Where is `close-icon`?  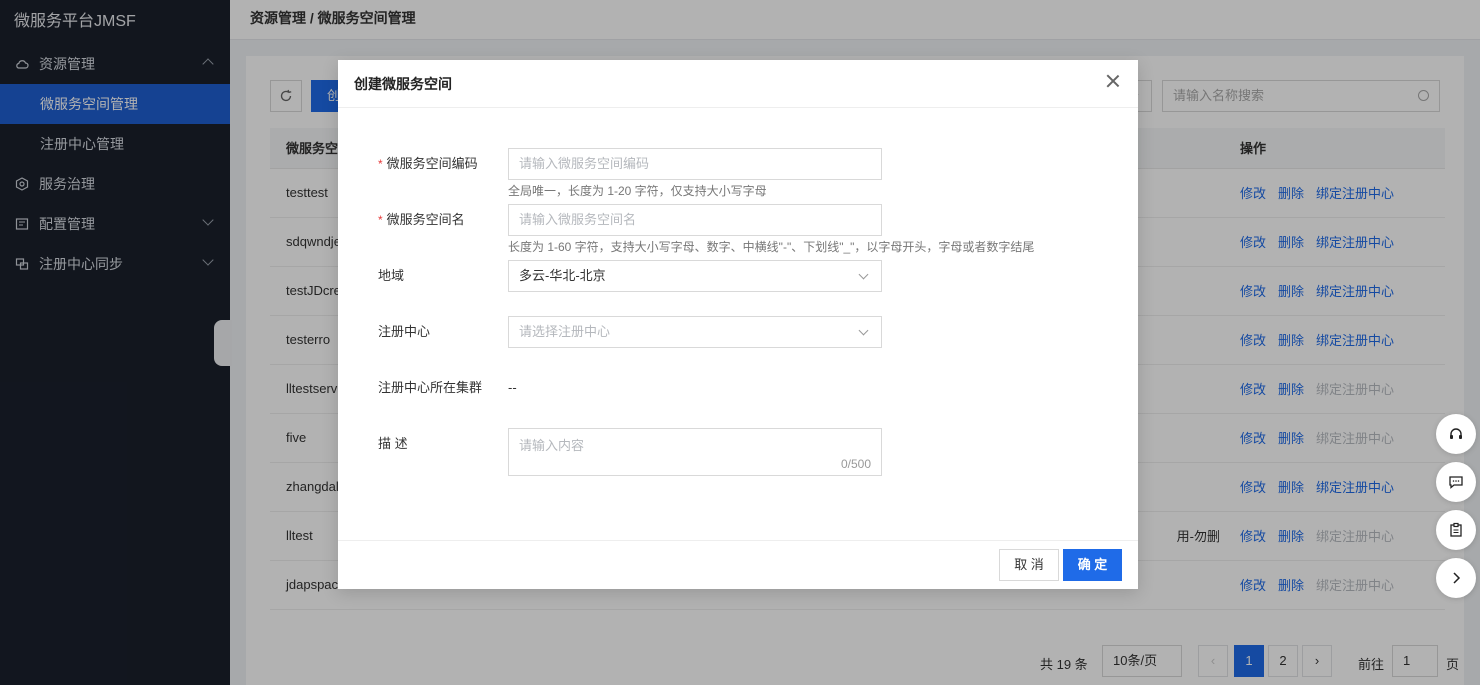 close-icon is located at coordinates (1113, 81).